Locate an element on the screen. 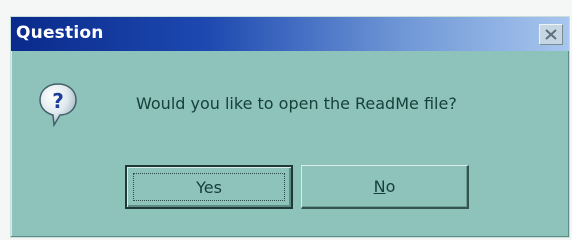 This screenshot has height=240, width=572. window-title: Question is located at coordinates (60, 33).